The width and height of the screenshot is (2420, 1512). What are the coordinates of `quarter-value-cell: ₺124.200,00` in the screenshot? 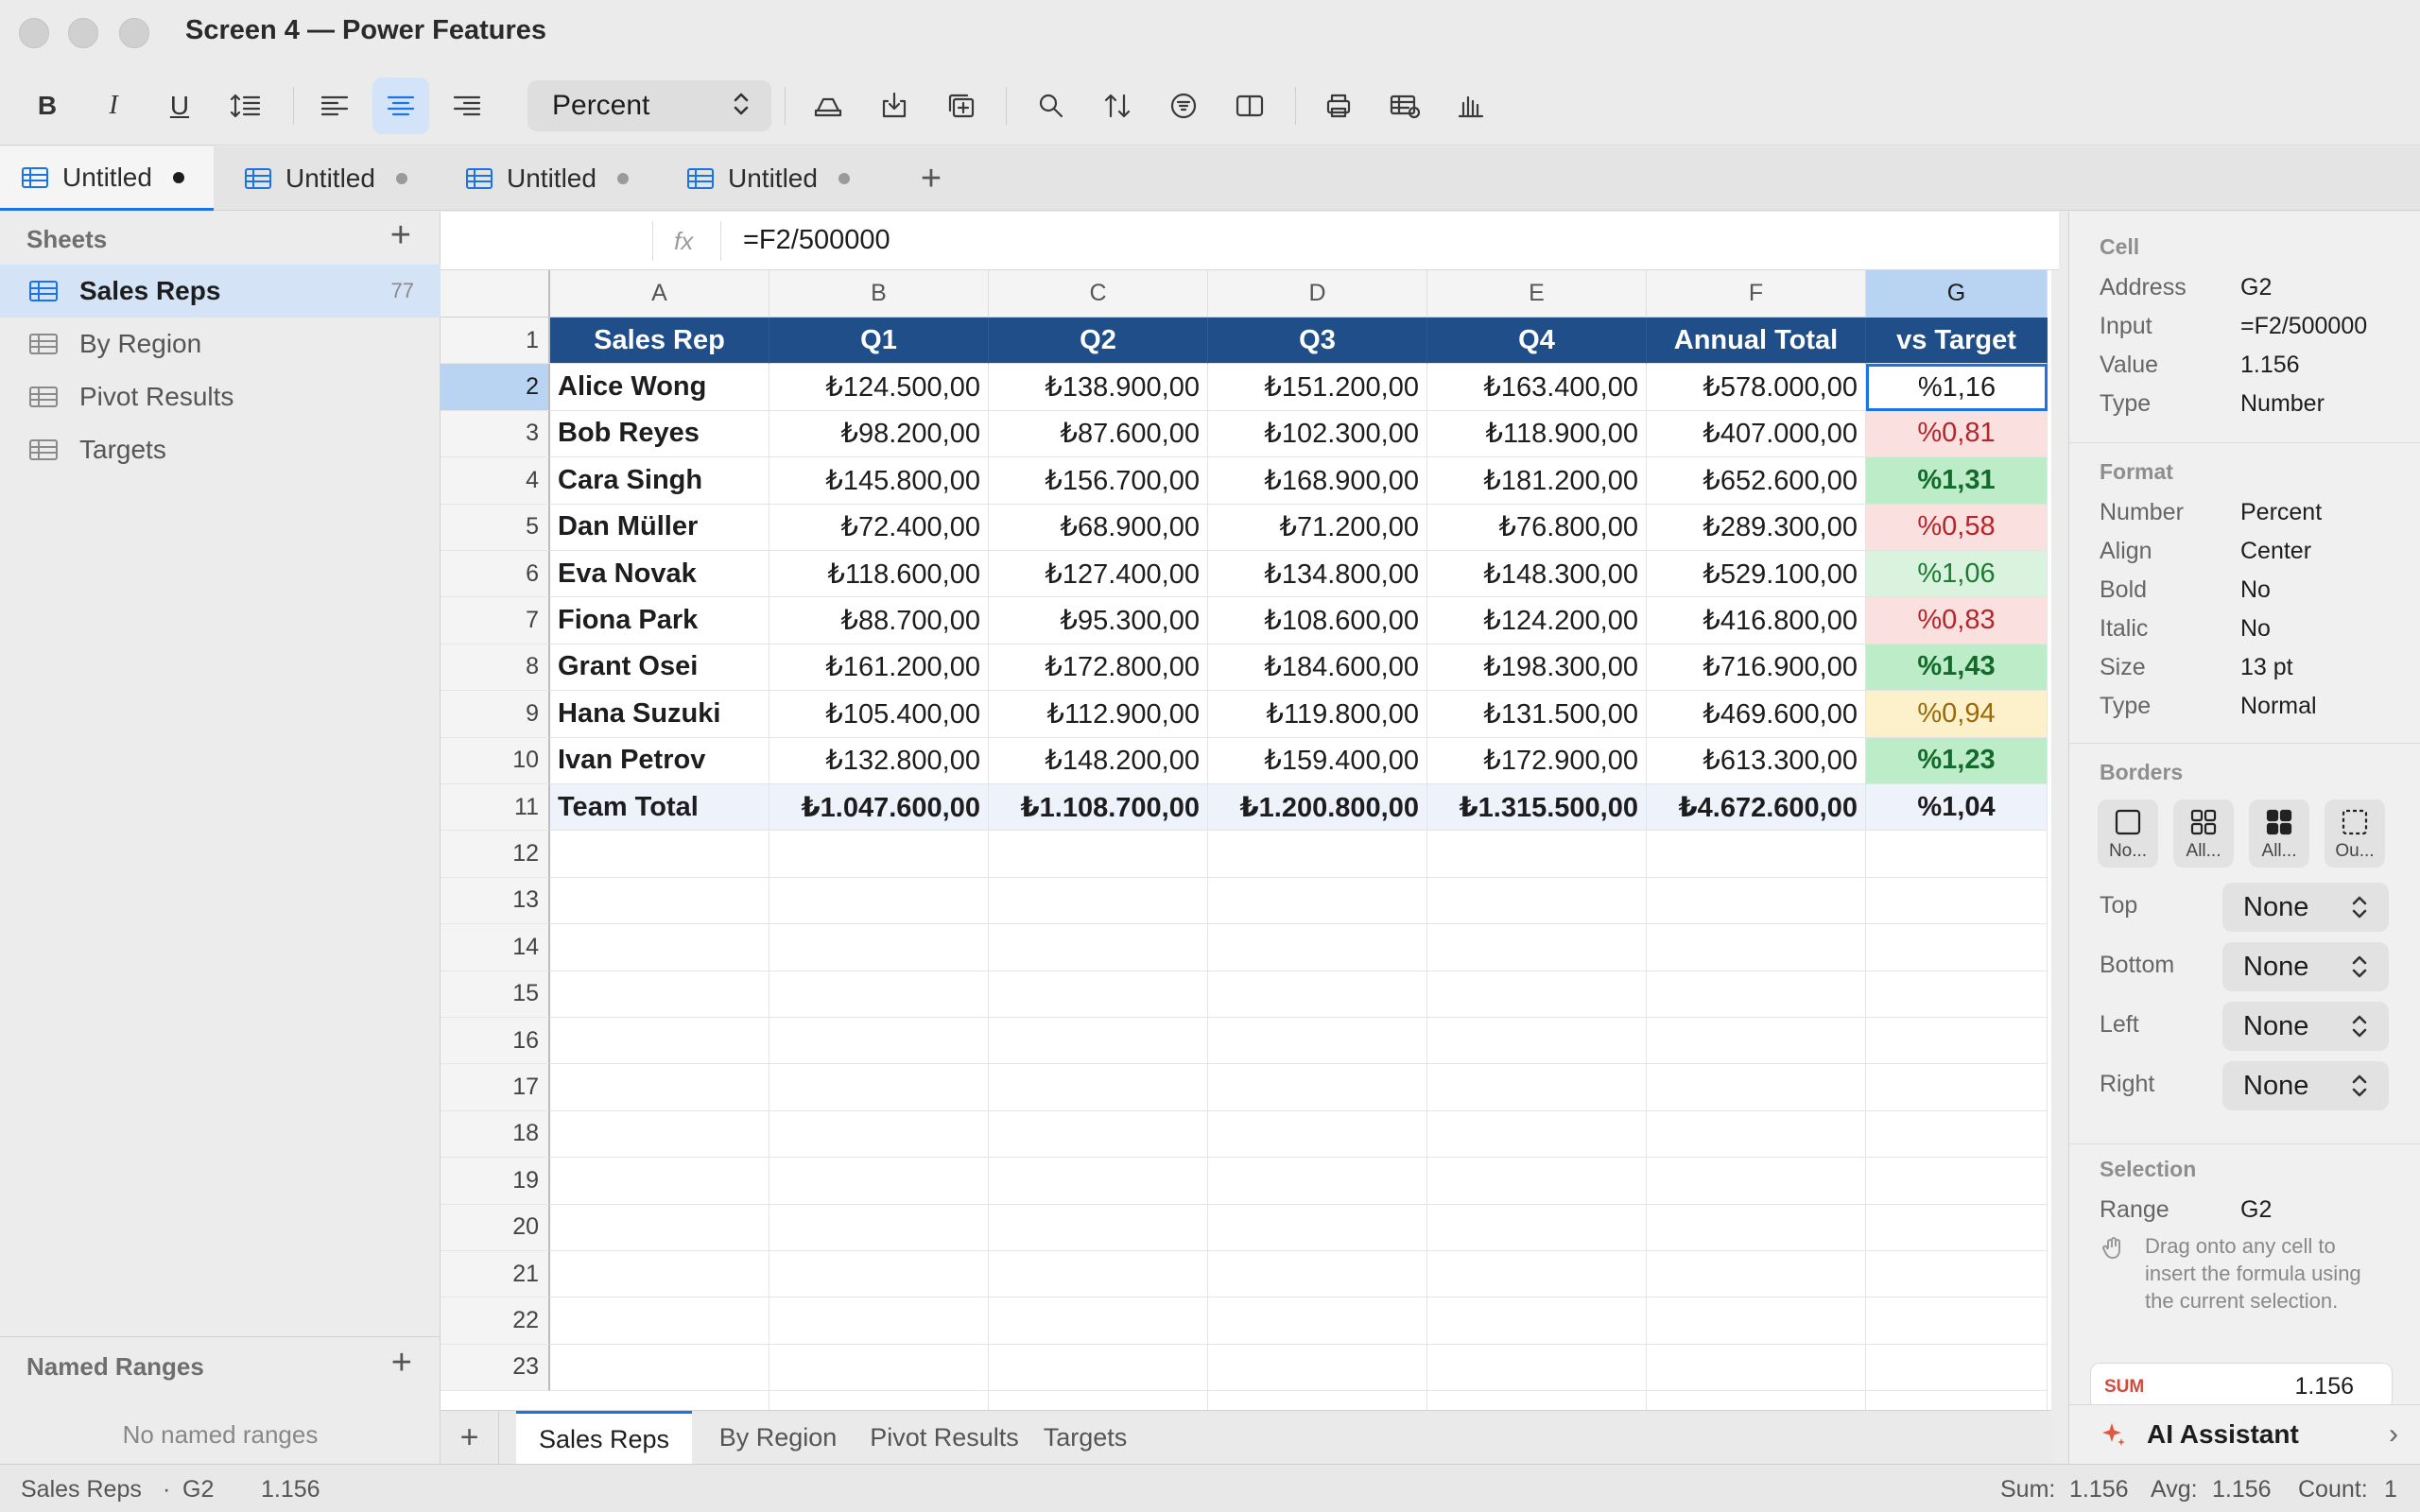 It's located at (1537, 620).